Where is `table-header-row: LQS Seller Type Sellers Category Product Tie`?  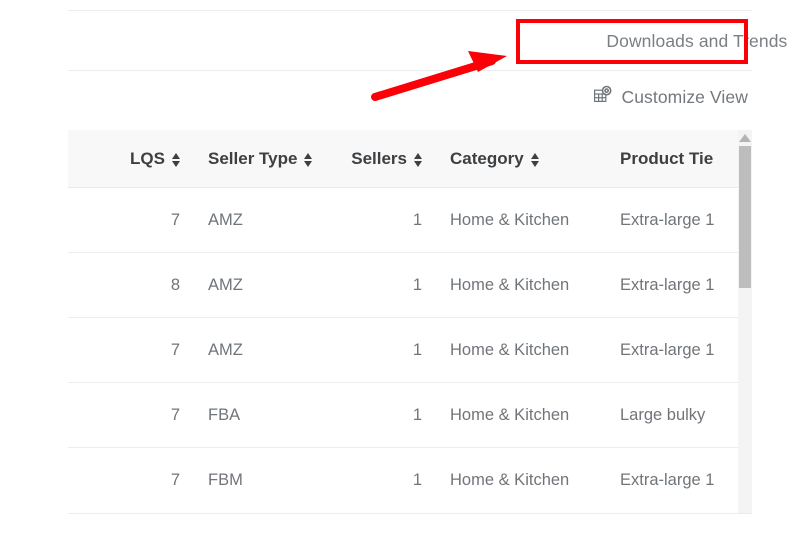 table-header-row: LQS Seller Type Sellers Category Product Tie is located at coordinates (403, 159).